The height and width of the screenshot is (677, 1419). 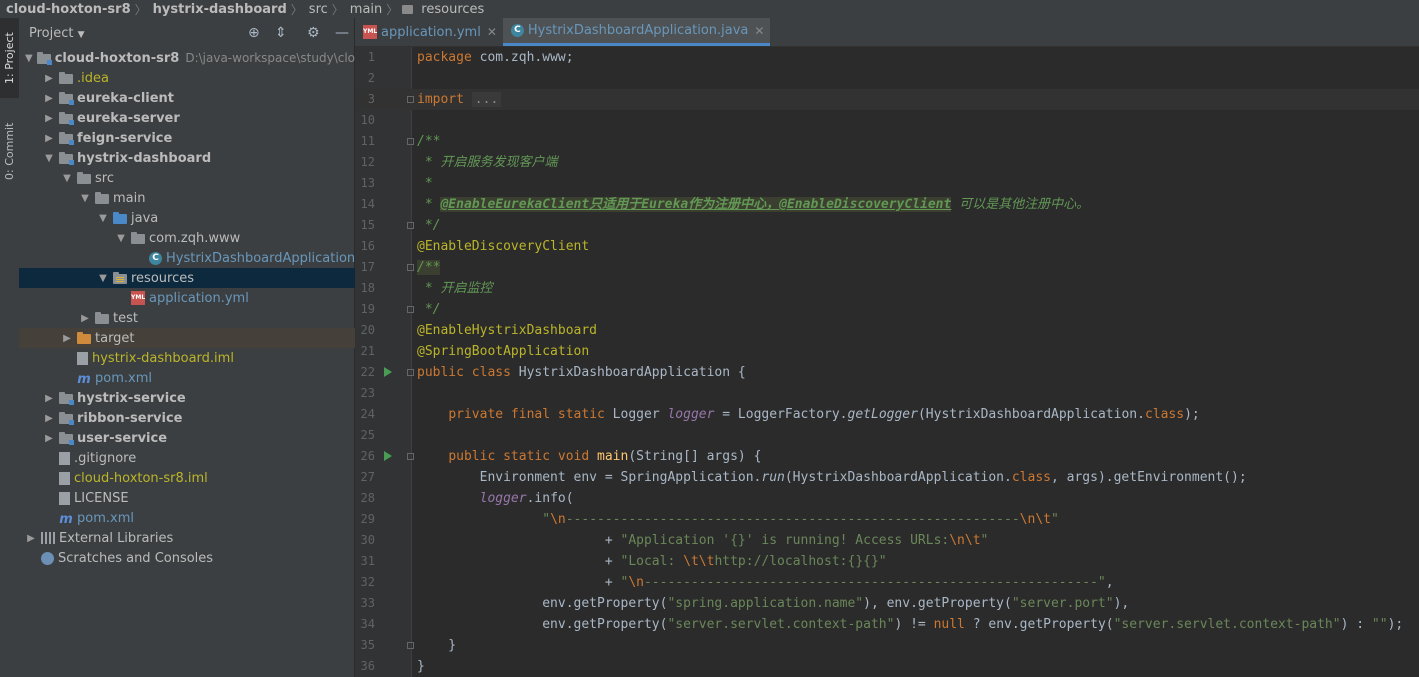 I want to click on code-line: 16 @EnableDiscoveryClient, so click(x=887, y=246).